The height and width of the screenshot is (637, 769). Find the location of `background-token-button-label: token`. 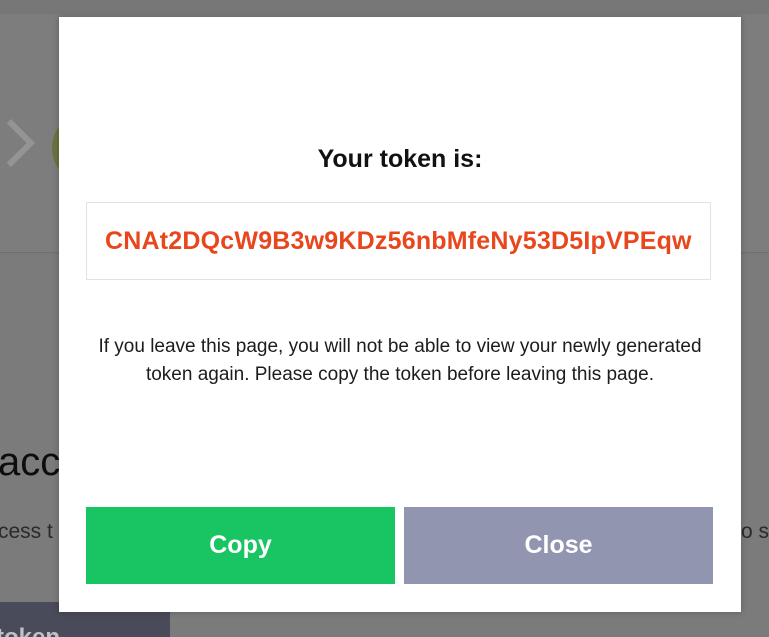

background-token-button-label: token is located at coordinates (30, 630).